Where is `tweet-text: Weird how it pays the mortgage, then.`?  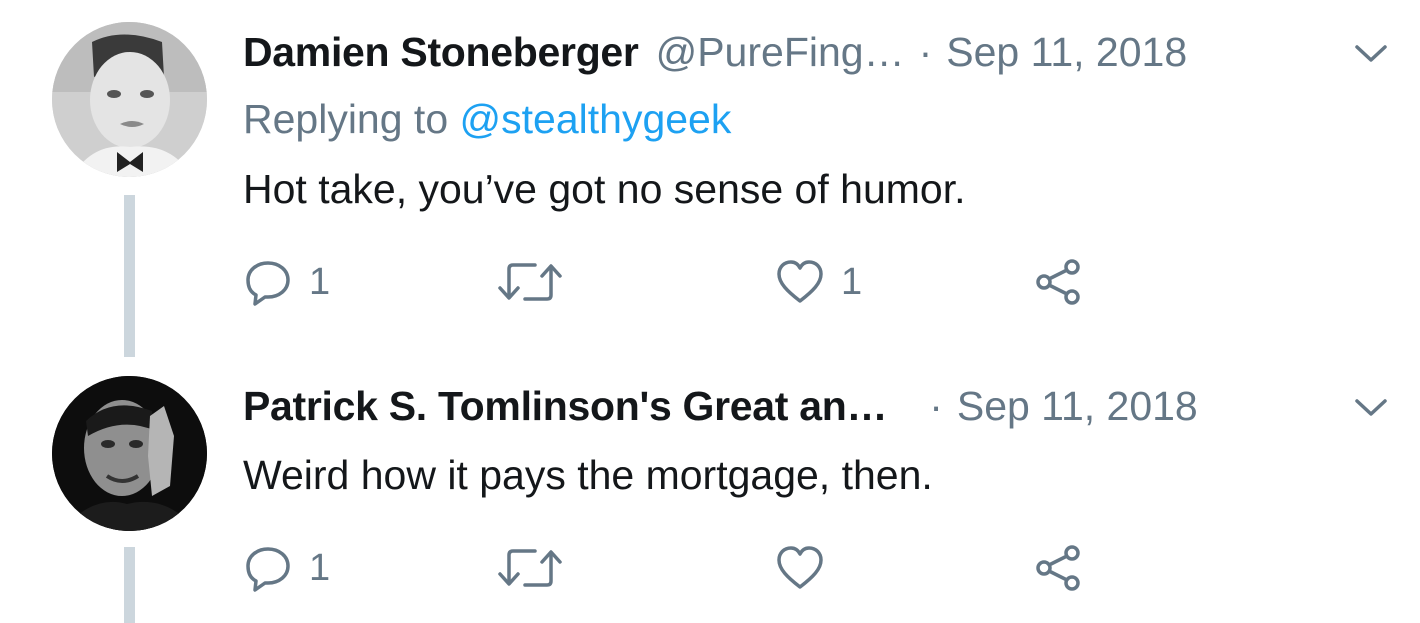
tweet-text: Weird how it pays the mortgage, then. is located at coordinates (588, 475).